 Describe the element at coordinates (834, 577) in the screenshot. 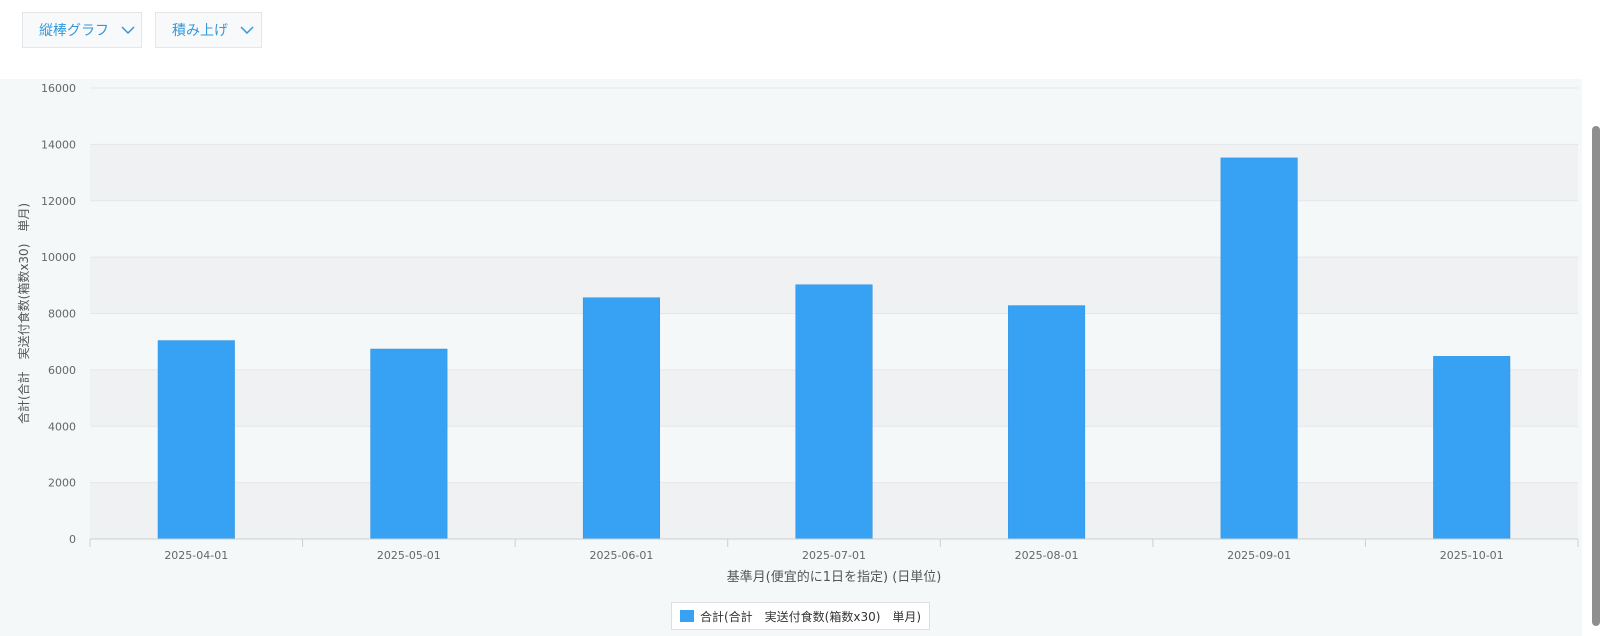

I see `x-axis-title: 基準月(便宜的に1日を指定) (日単位)` at that location.